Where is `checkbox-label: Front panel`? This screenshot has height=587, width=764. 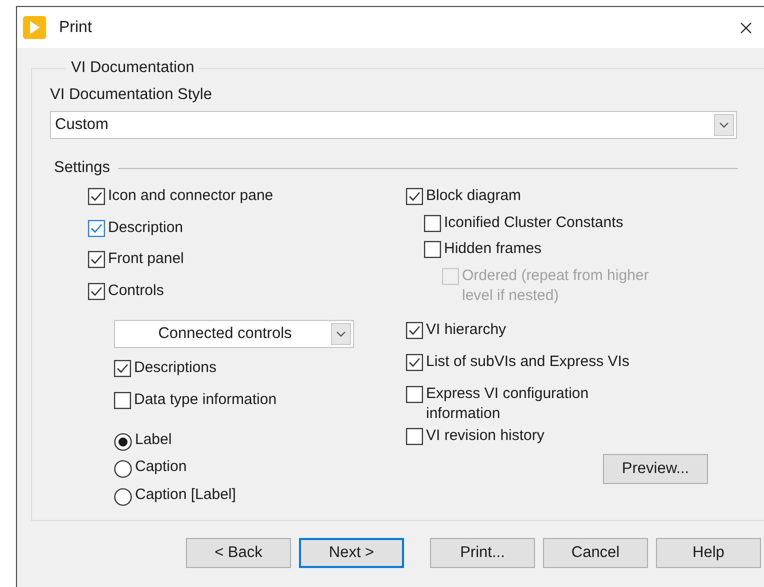 checkbox-label: Front panel is located at coordinates (146, 259).